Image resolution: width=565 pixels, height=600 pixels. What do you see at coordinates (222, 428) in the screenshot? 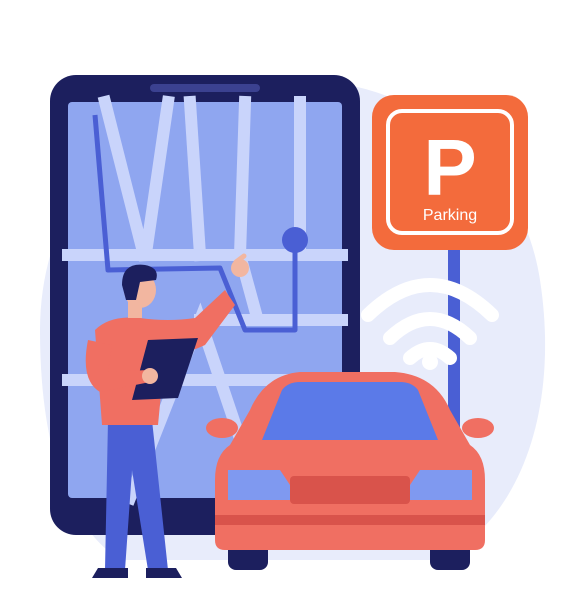
I see `left-mirror` at bounding box center [222, 428].